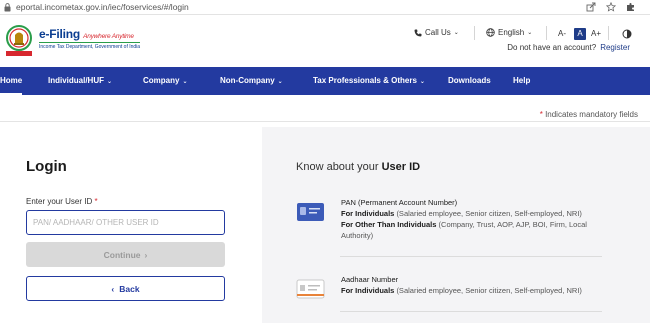  What do you see at coordinates (399, 202) in the screenshot?
I see `pan-title: PAN (Permanent Account Number)` at bounding box center [399, 202].